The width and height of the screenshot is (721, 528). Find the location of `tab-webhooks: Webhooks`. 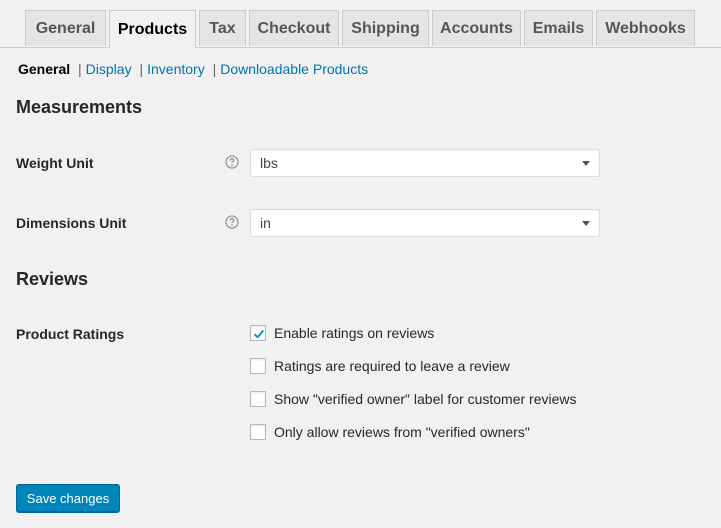

tab-webhooks: Webhooks is located at coordinates (645, 28).